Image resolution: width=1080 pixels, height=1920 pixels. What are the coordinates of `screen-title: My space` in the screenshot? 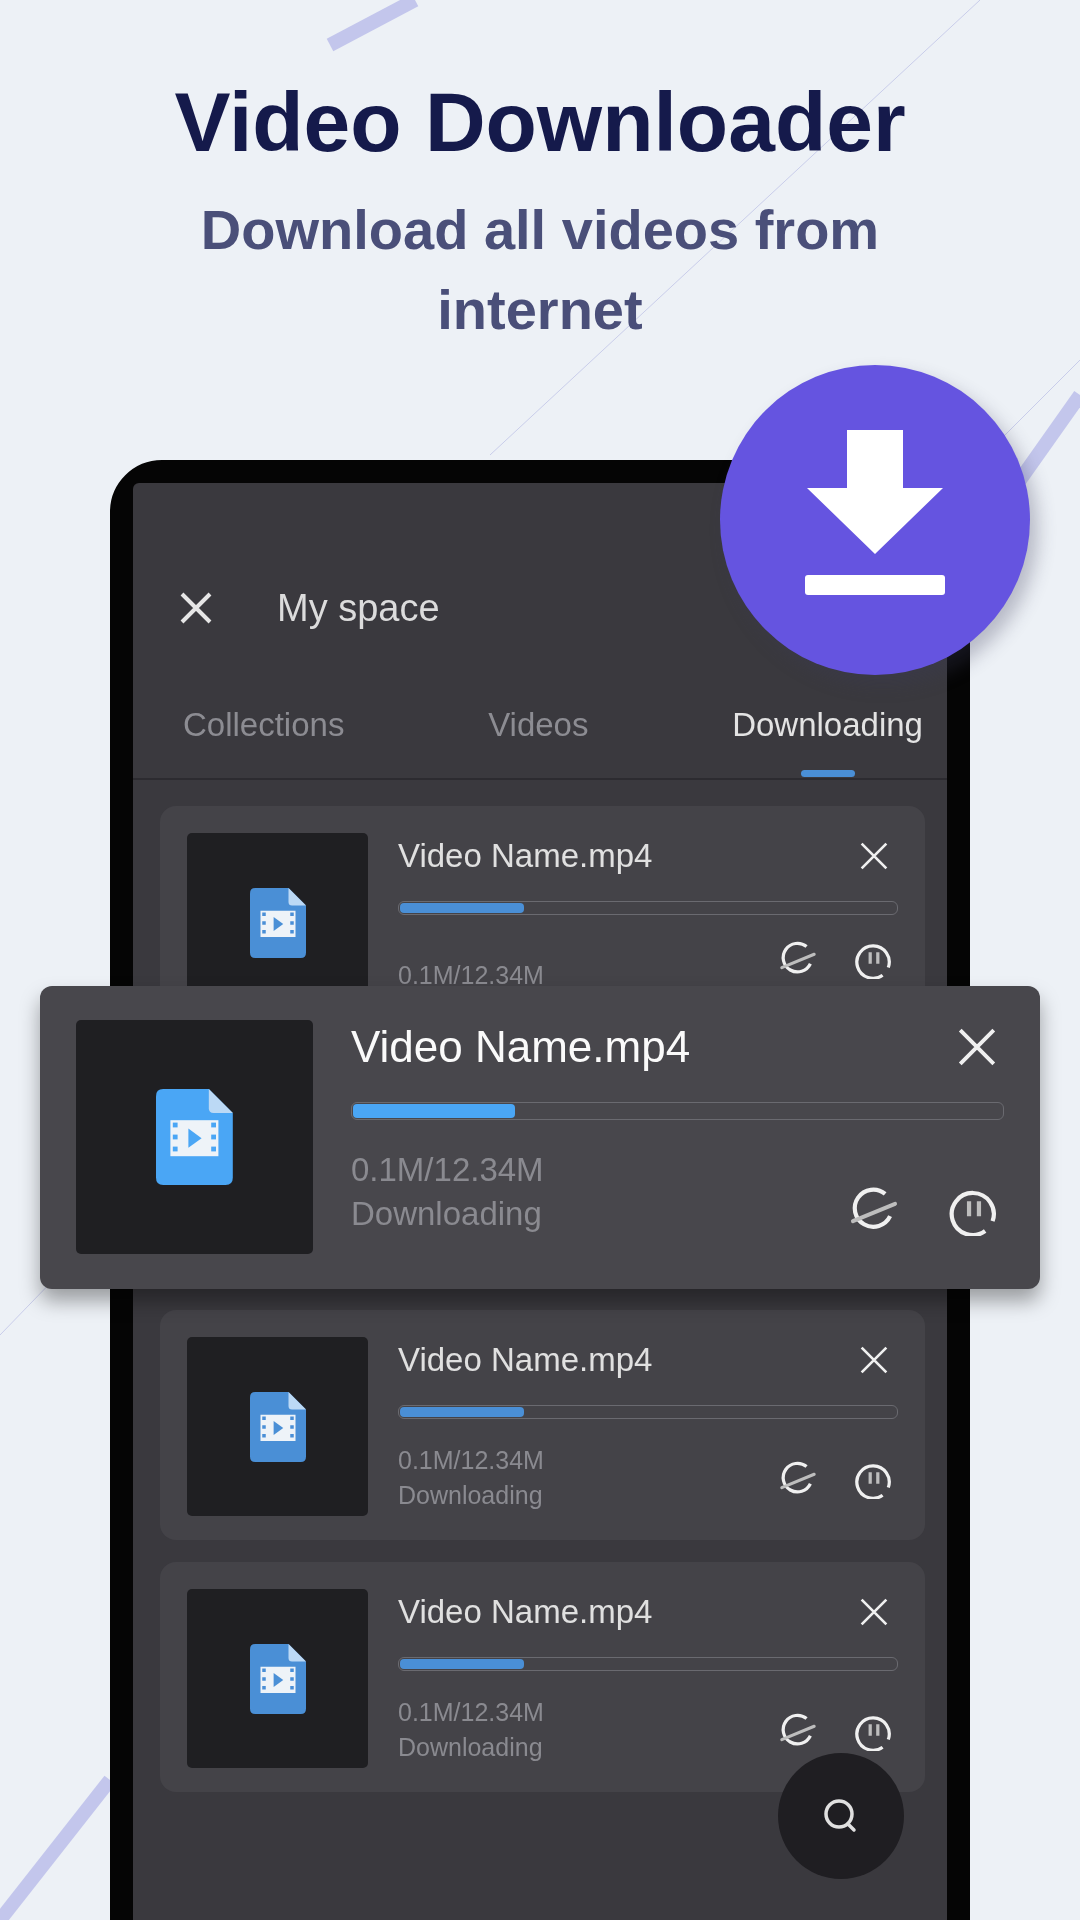 It's located at (358, 608).